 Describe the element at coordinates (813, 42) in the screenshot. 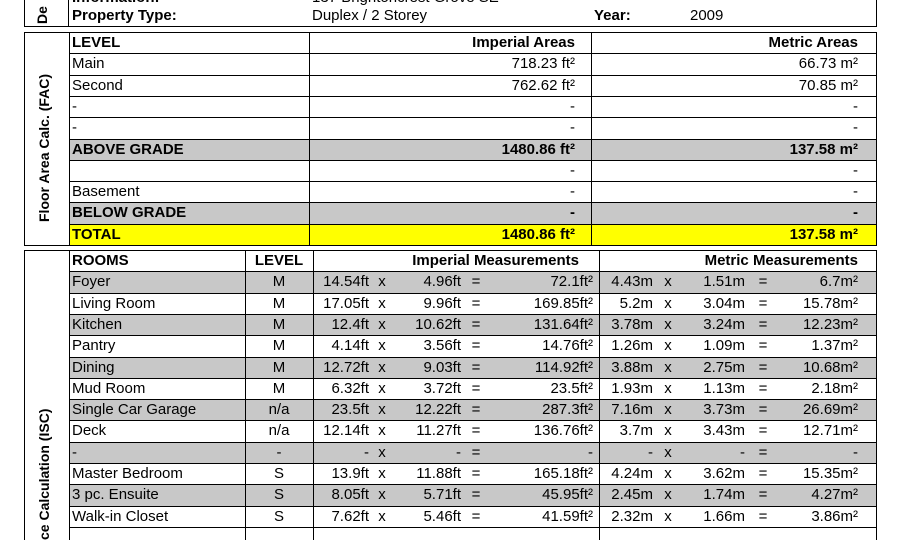

I see `fac-header-metric: Metric Areas` at that location.